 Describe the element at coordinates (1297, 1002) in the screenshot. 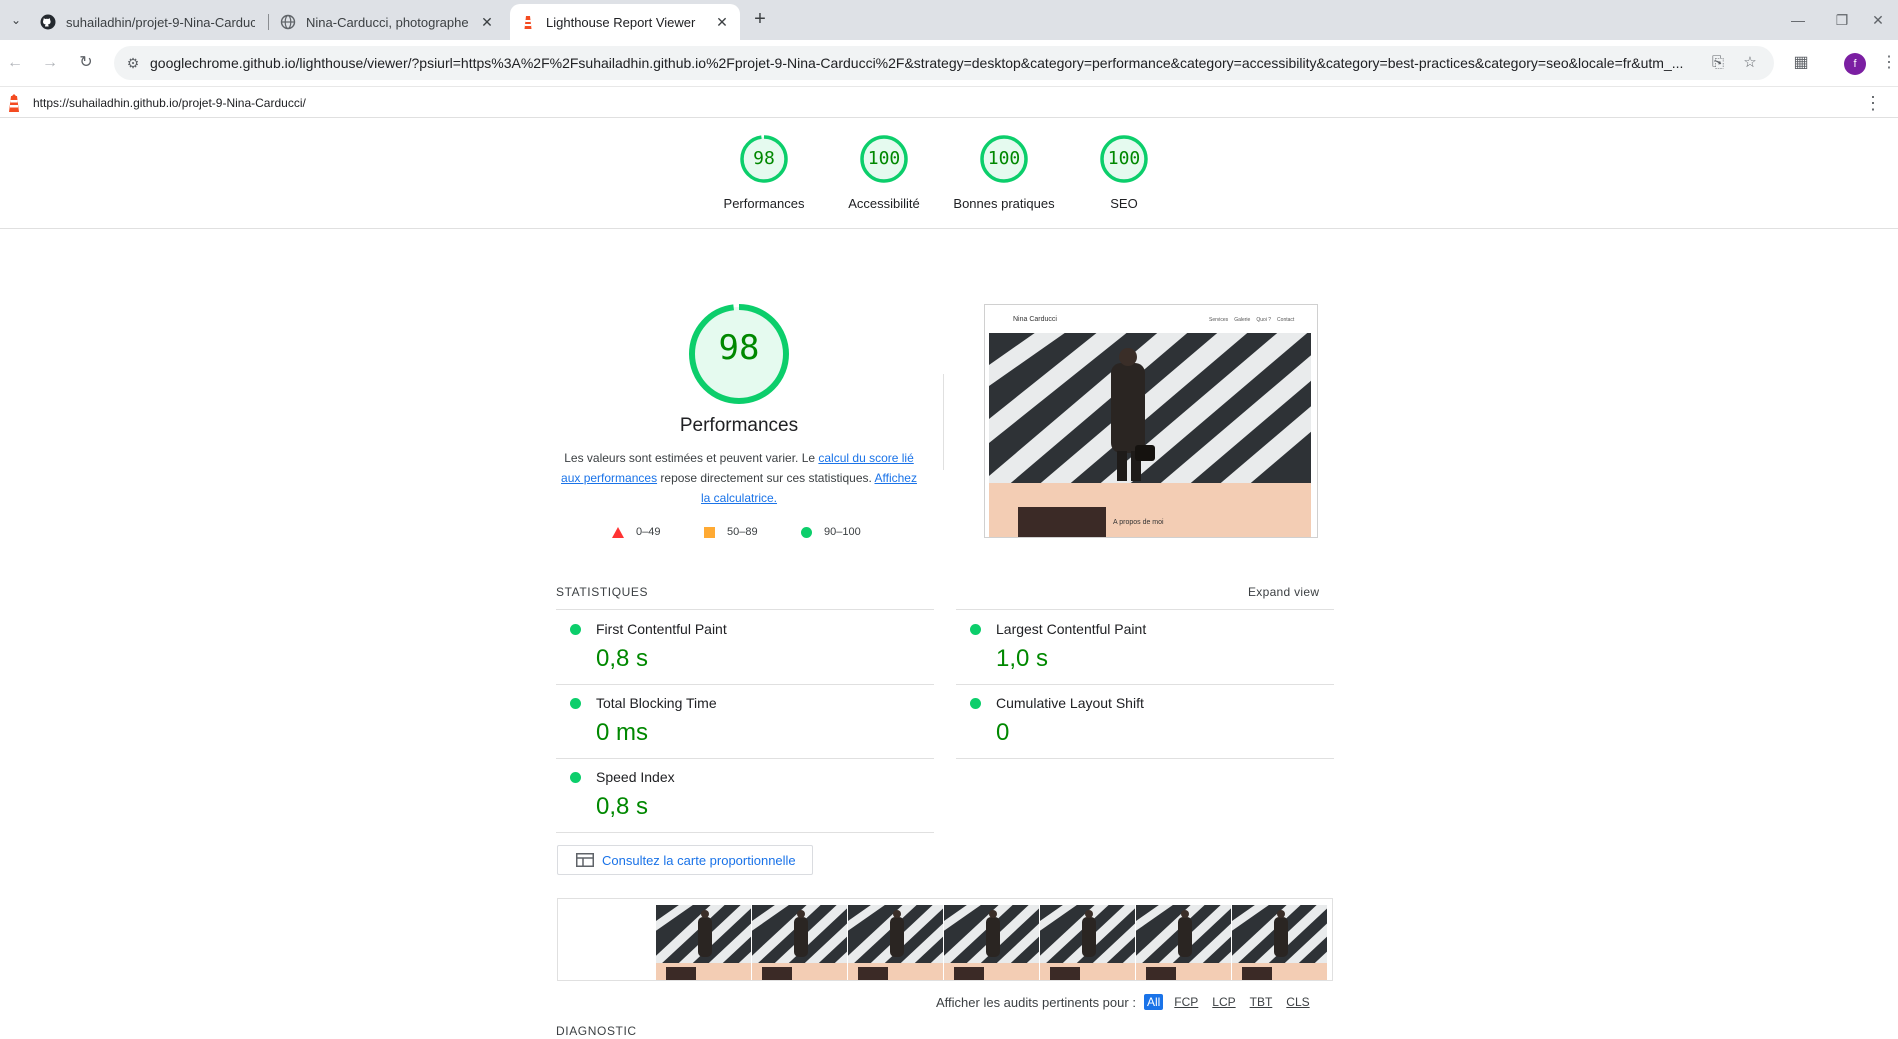

I see `filter-chip-cls: CLS` at that location.